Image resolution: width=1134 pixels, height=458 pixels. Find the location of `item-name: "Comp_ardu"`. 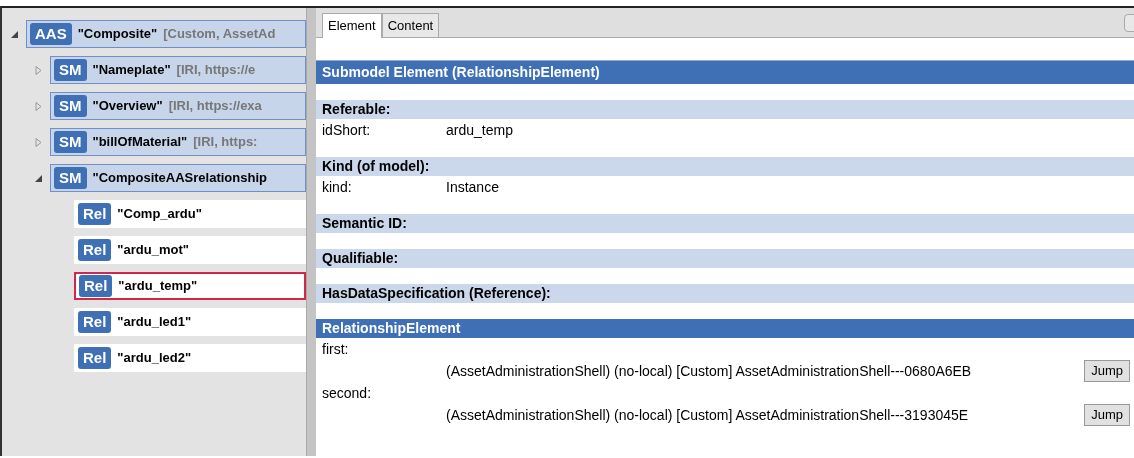

item-name: "Comp_ardu" is located at coordinates (159, 214).